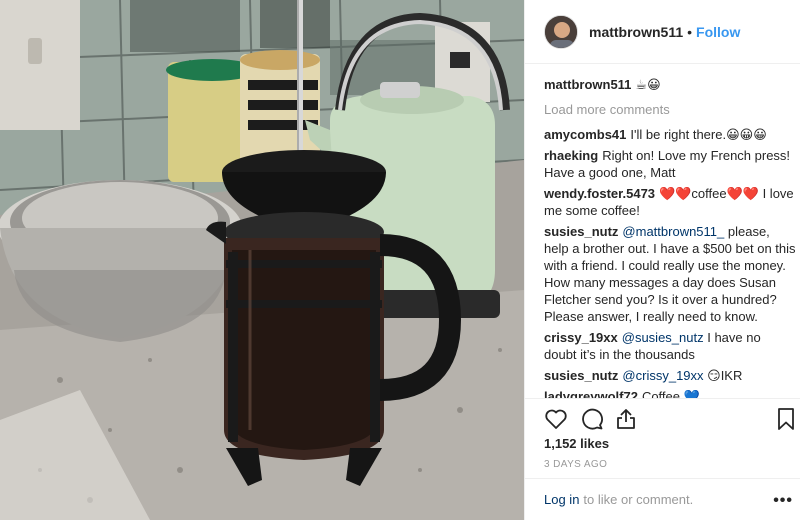 The height and width of the screenshot is (520, 800). I want to click on comment-bubble-icon, so click(592, 419).